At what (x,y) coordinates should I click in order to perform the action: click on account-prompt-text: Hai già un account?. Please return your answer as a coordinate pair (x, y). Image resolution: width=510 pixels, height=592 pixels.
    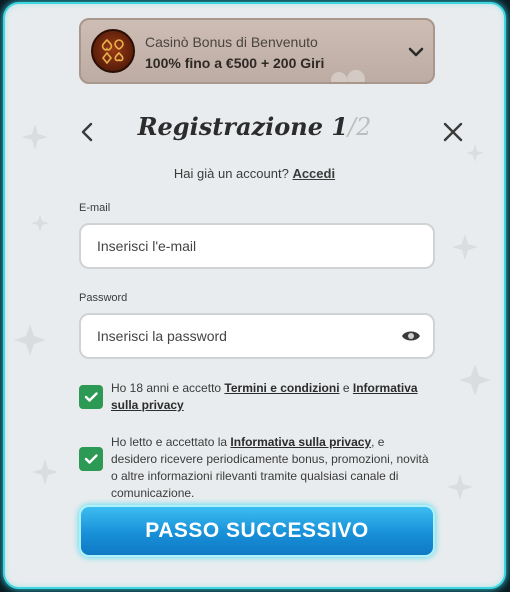
    Looking at the image, I should click on (233, 173).